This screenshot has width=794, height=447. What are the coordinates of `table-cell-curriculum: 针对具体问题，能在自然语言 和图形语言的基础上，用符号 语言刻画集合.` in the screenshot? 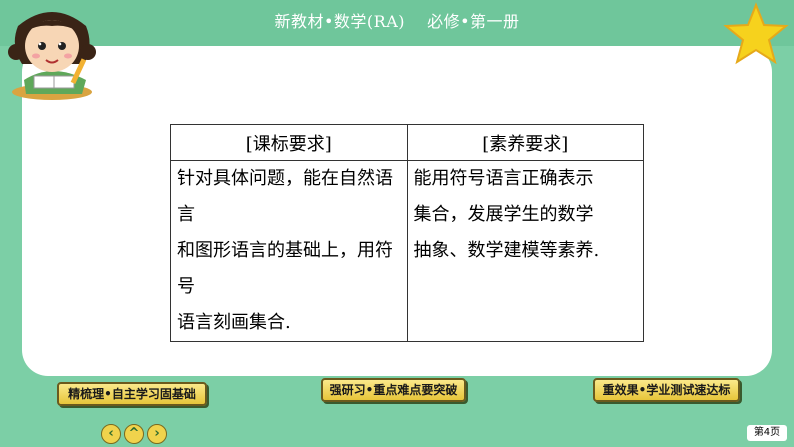 It's located at (289, 251).